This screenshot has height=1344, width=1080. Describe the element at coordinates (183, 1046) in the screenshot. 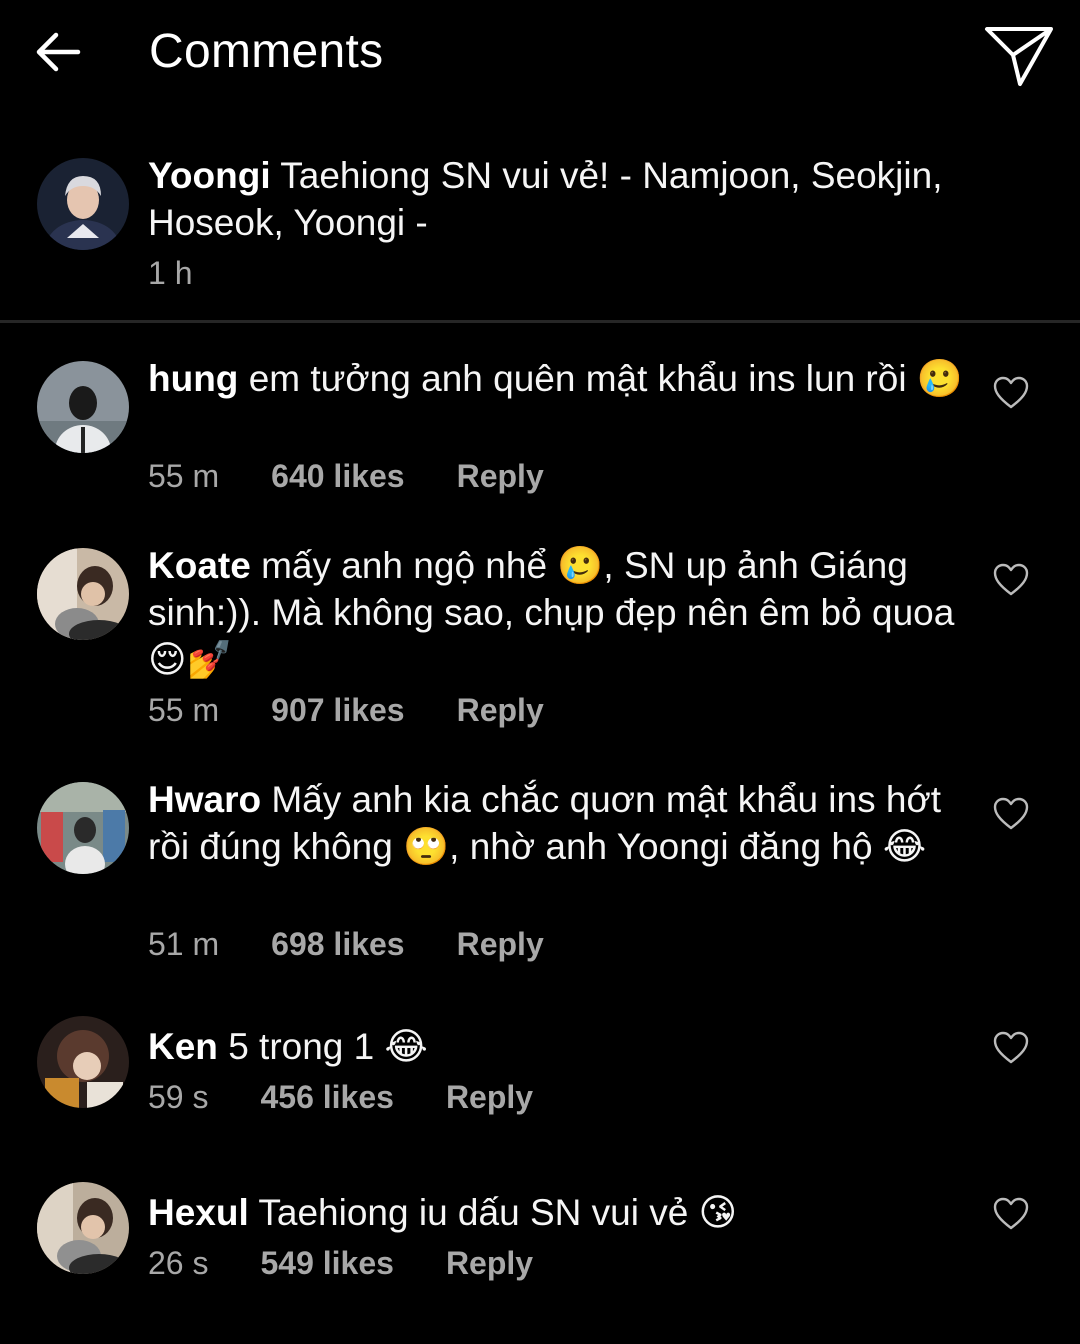

I see `comment-username: Ken` at that location.